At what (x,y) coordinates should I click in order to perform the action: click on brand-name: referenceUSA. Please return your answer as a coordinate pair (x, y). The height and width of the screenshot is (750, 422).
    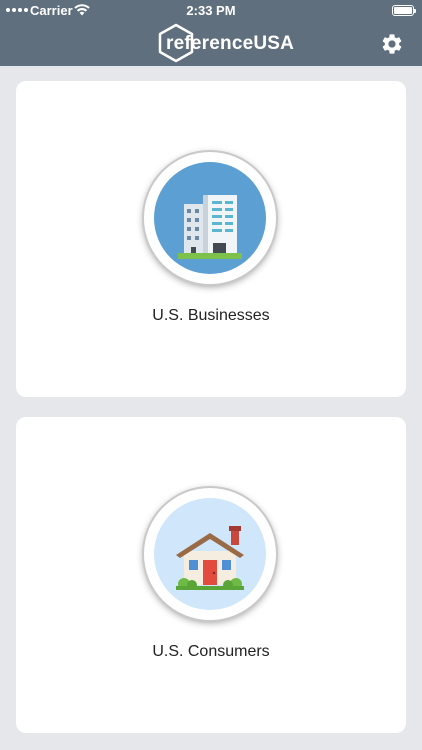
    Looking at the image, I should click on (230, 43).